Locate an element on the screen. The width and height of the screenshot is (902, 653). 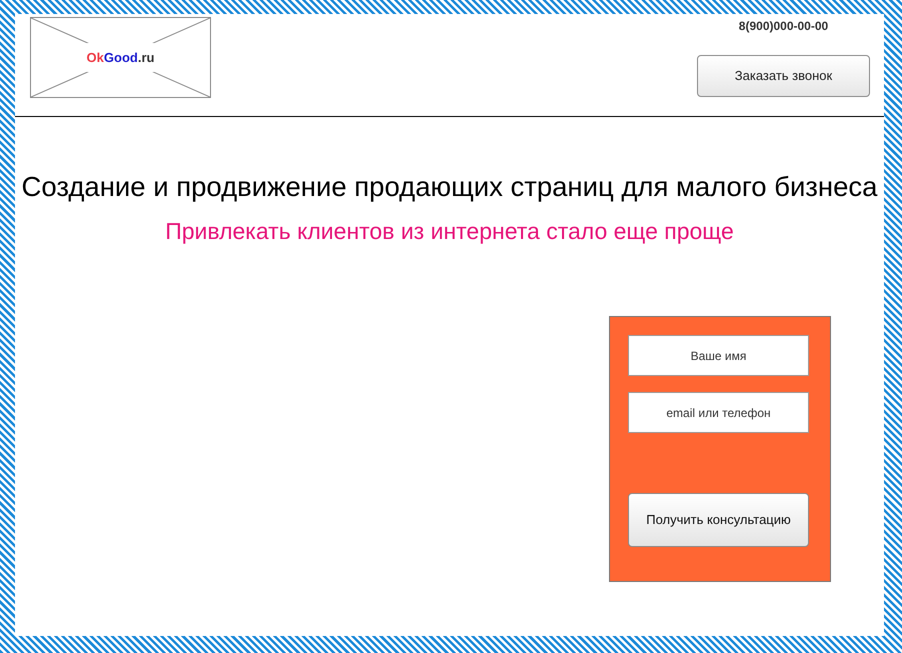
input-field: Ваше имя is located at coordinates (718, 355).